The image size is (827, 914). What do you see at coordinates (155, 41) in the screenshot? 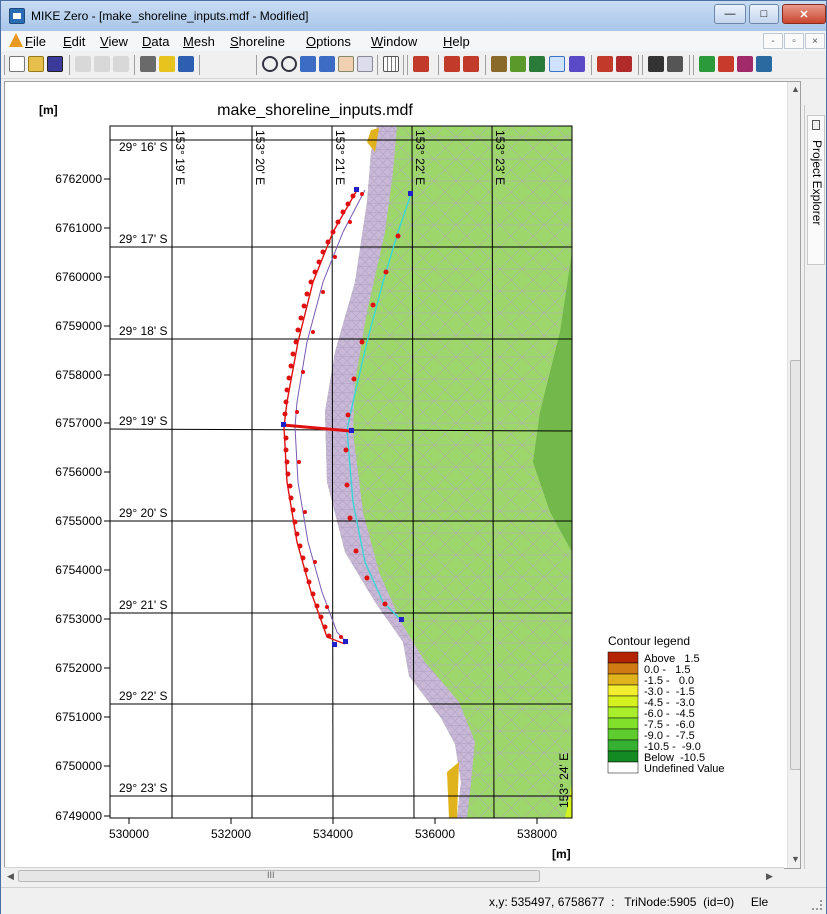
I see `menu-data: Data` at bounding box center [155, 41].